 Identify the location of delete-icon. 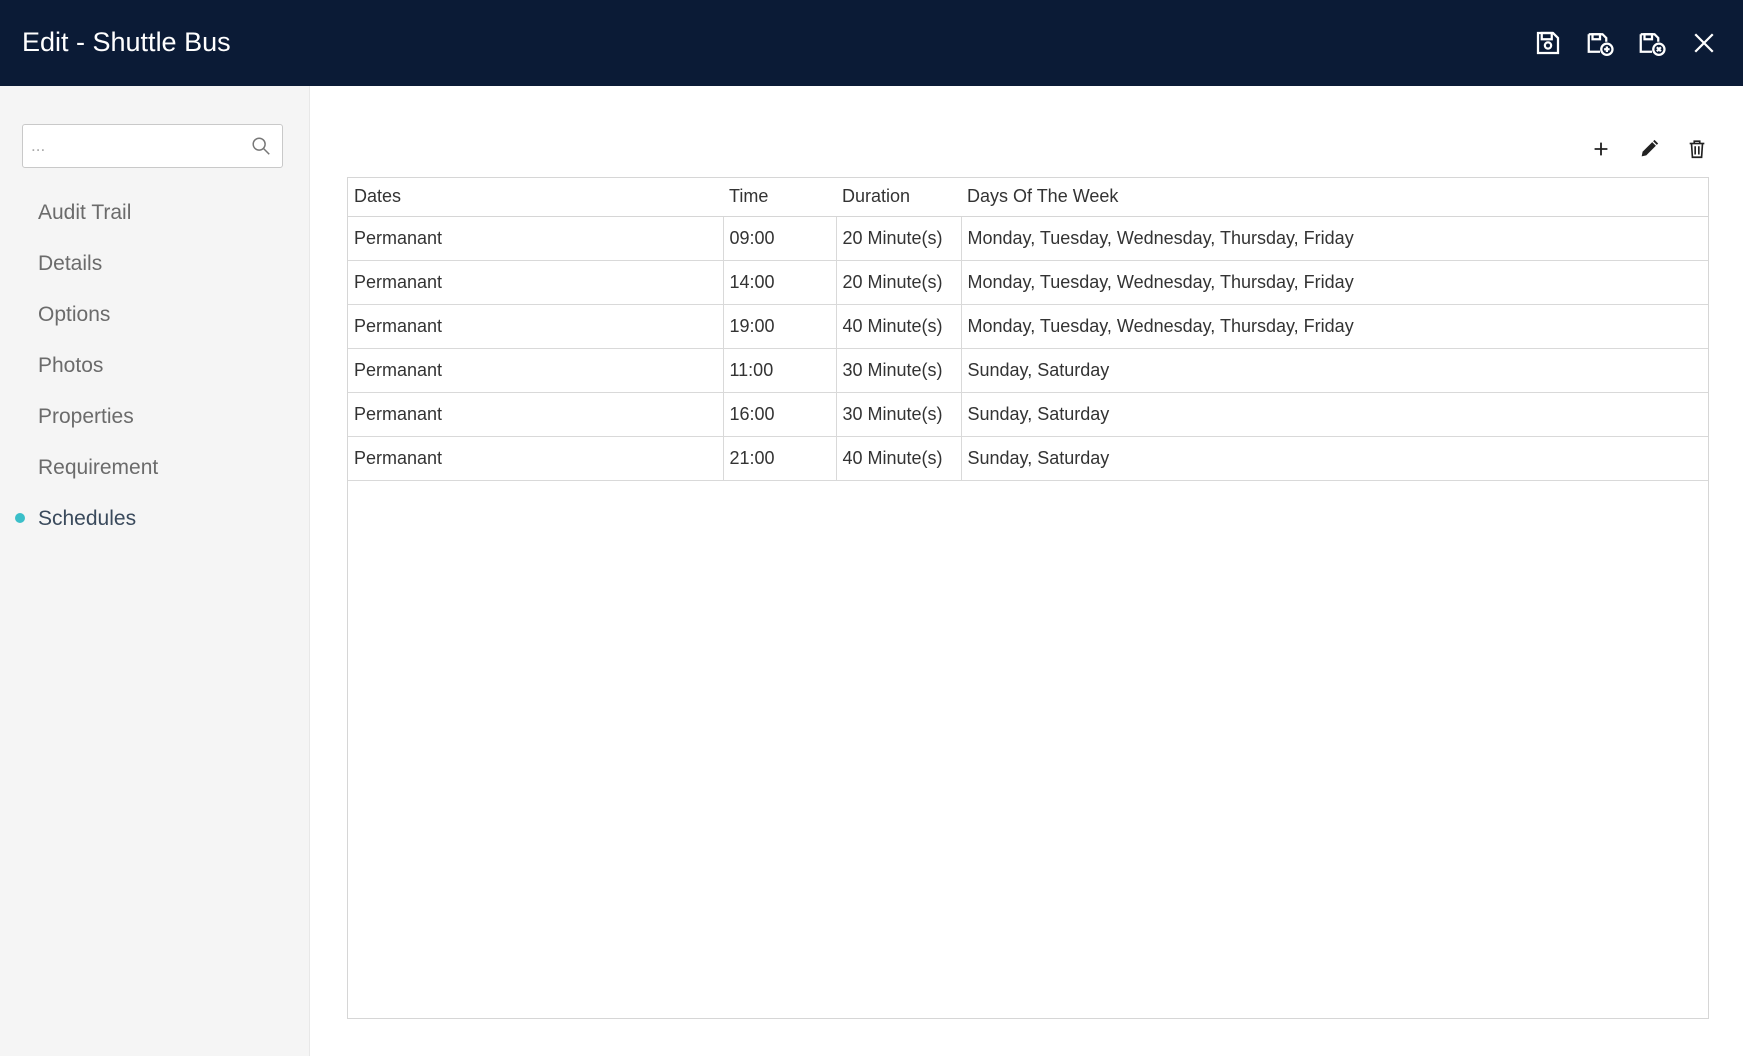
(1697, 149).